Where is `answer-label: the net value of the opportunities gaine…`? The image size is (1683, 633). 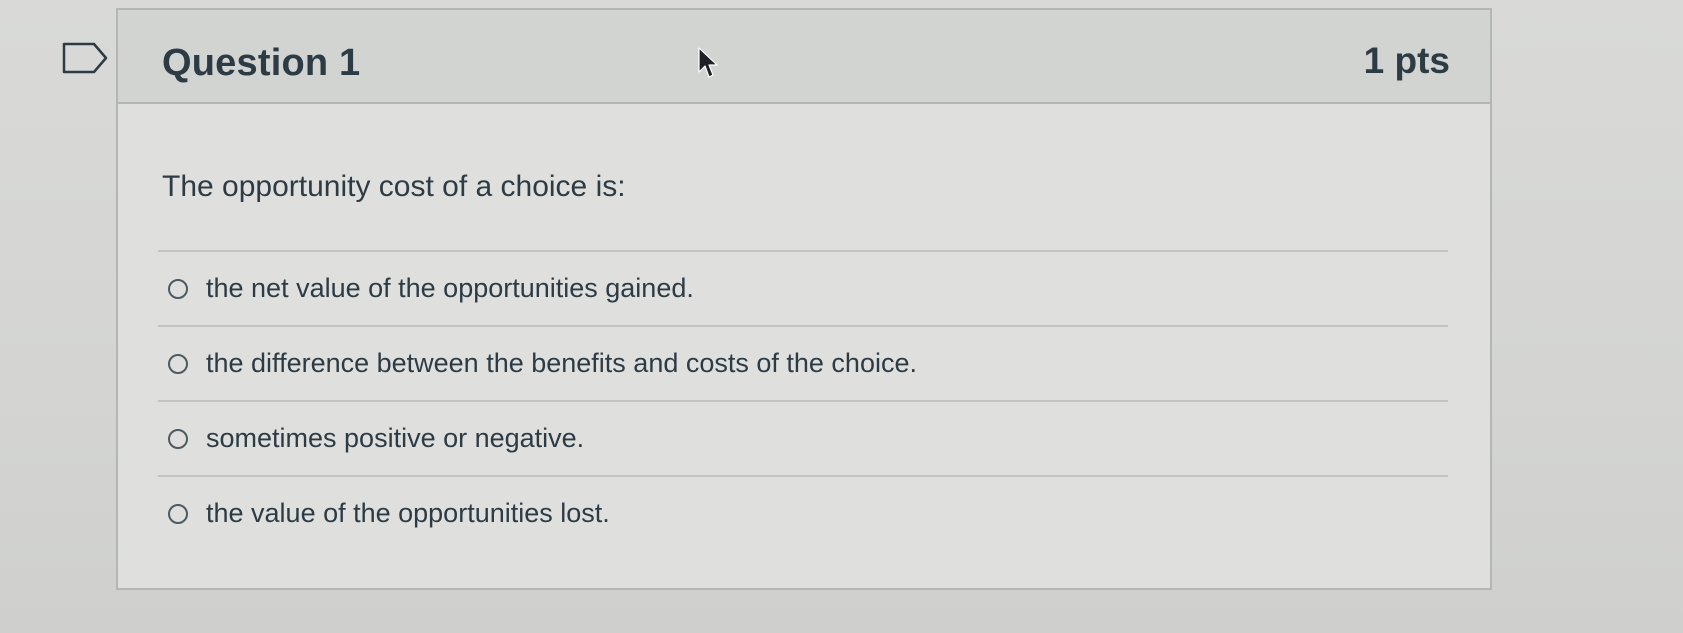 answer-label: the net value of the opportunities gaine… is located at coordinates (450, 288).